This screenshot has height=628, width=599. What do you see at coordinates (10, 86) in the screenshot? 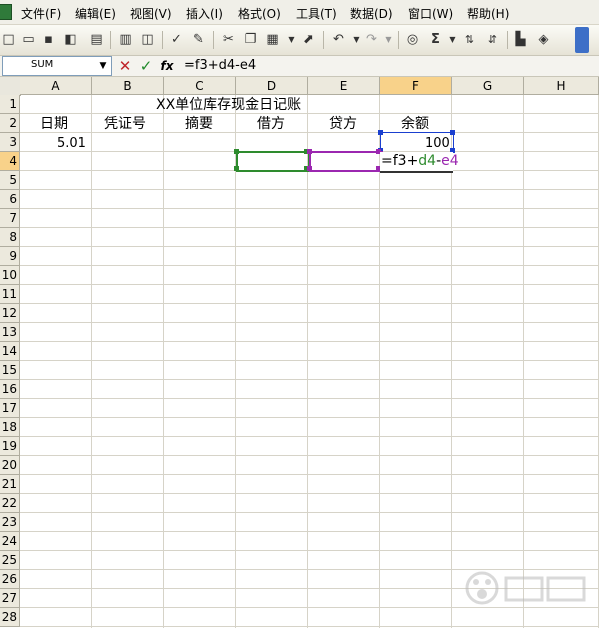
I see `select-all-corner` at bounding box center [10, 86].